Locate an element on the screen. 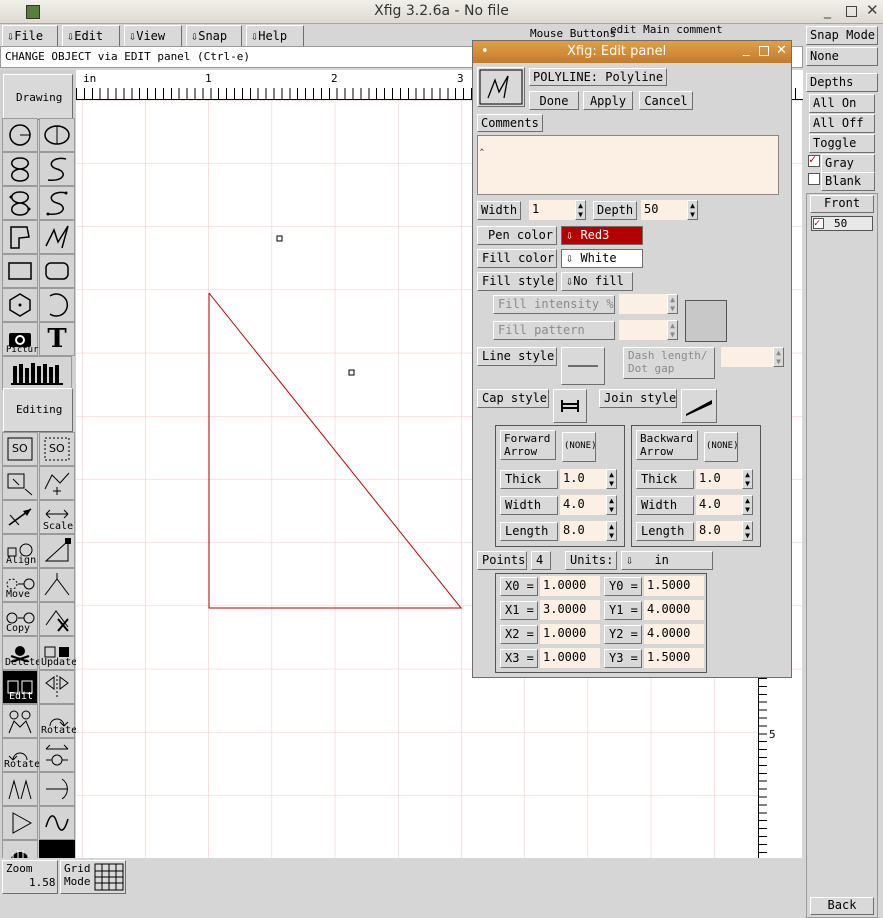  bwd-width-field: 4.0 is located at coordinates (719, 505).